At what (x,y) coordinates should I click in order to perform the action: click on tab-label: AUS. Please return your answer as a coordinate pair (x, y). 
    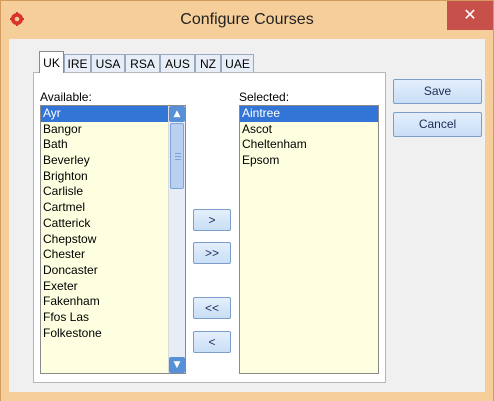
    Looking at the image, I should click on (177, 64).